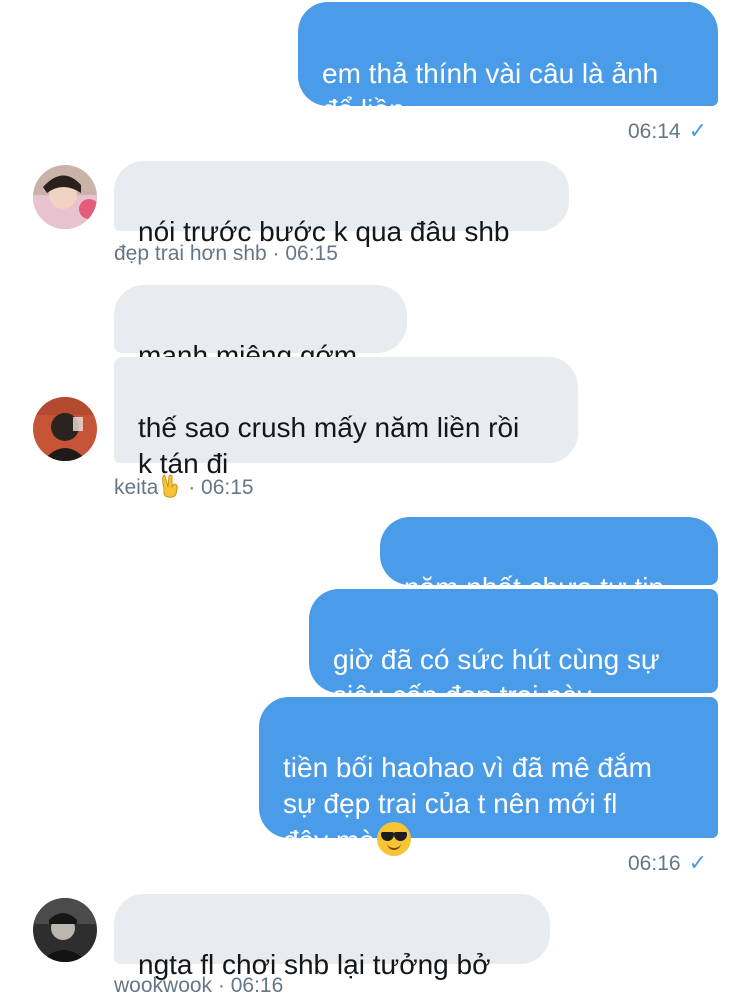 Image resolution: width=750 pixels, height=1008 pixels. I want to click on message-meta: 06:14 ✓, so click(667, 131).